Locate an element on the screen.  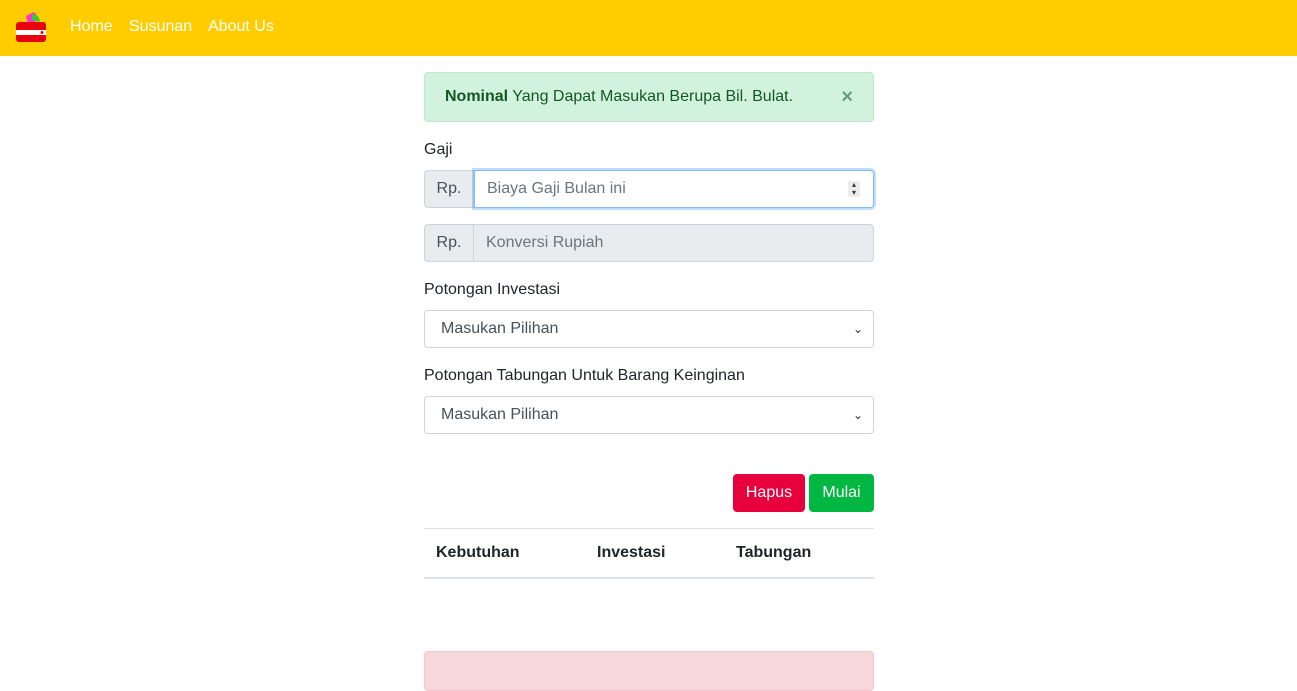
result-table-header: Kebutuhan Investasi Tabungan is located at coordinates (649, 553).